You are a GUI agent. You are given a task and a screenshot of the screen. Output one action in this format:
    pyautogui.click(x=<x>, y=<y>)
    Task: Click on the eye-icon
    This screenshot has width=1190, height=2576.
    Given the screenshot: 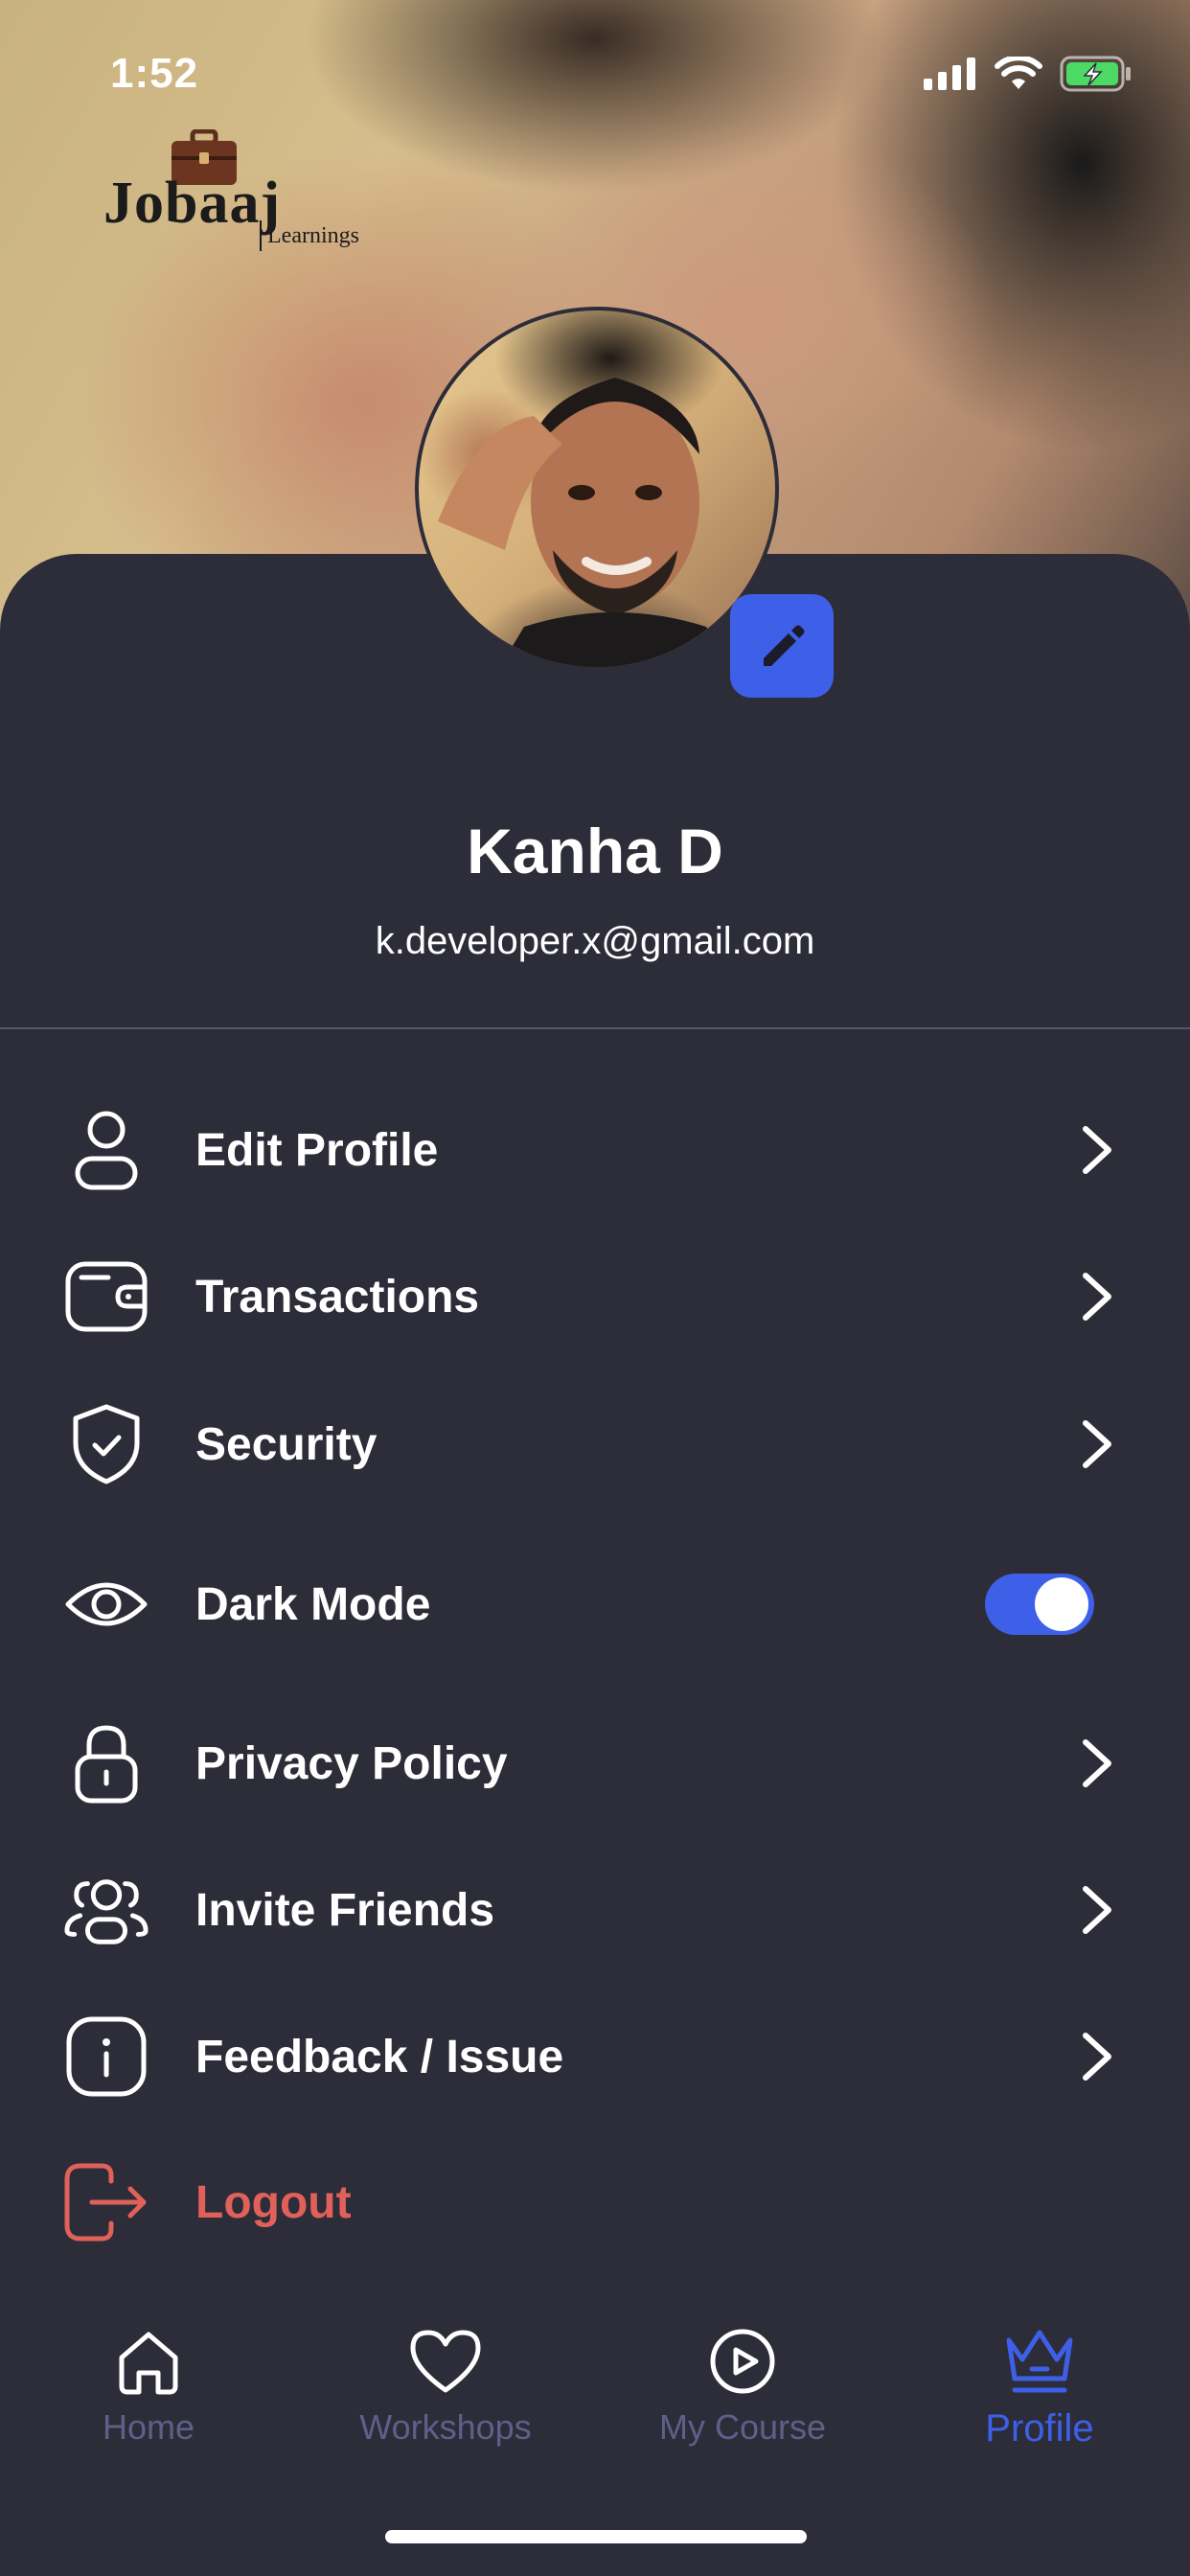 What is the action you would take?
    pyautogui.click(x=106, y=1604)
    